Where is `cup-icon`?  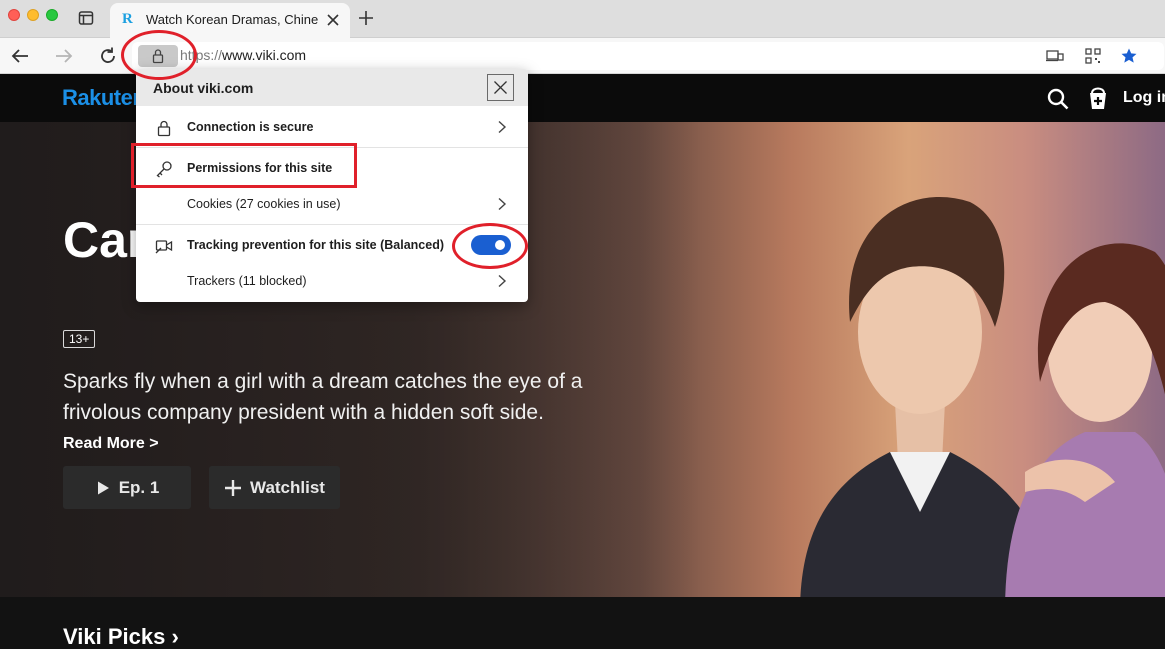 cup-icon is located at coordinates (1098, 98).